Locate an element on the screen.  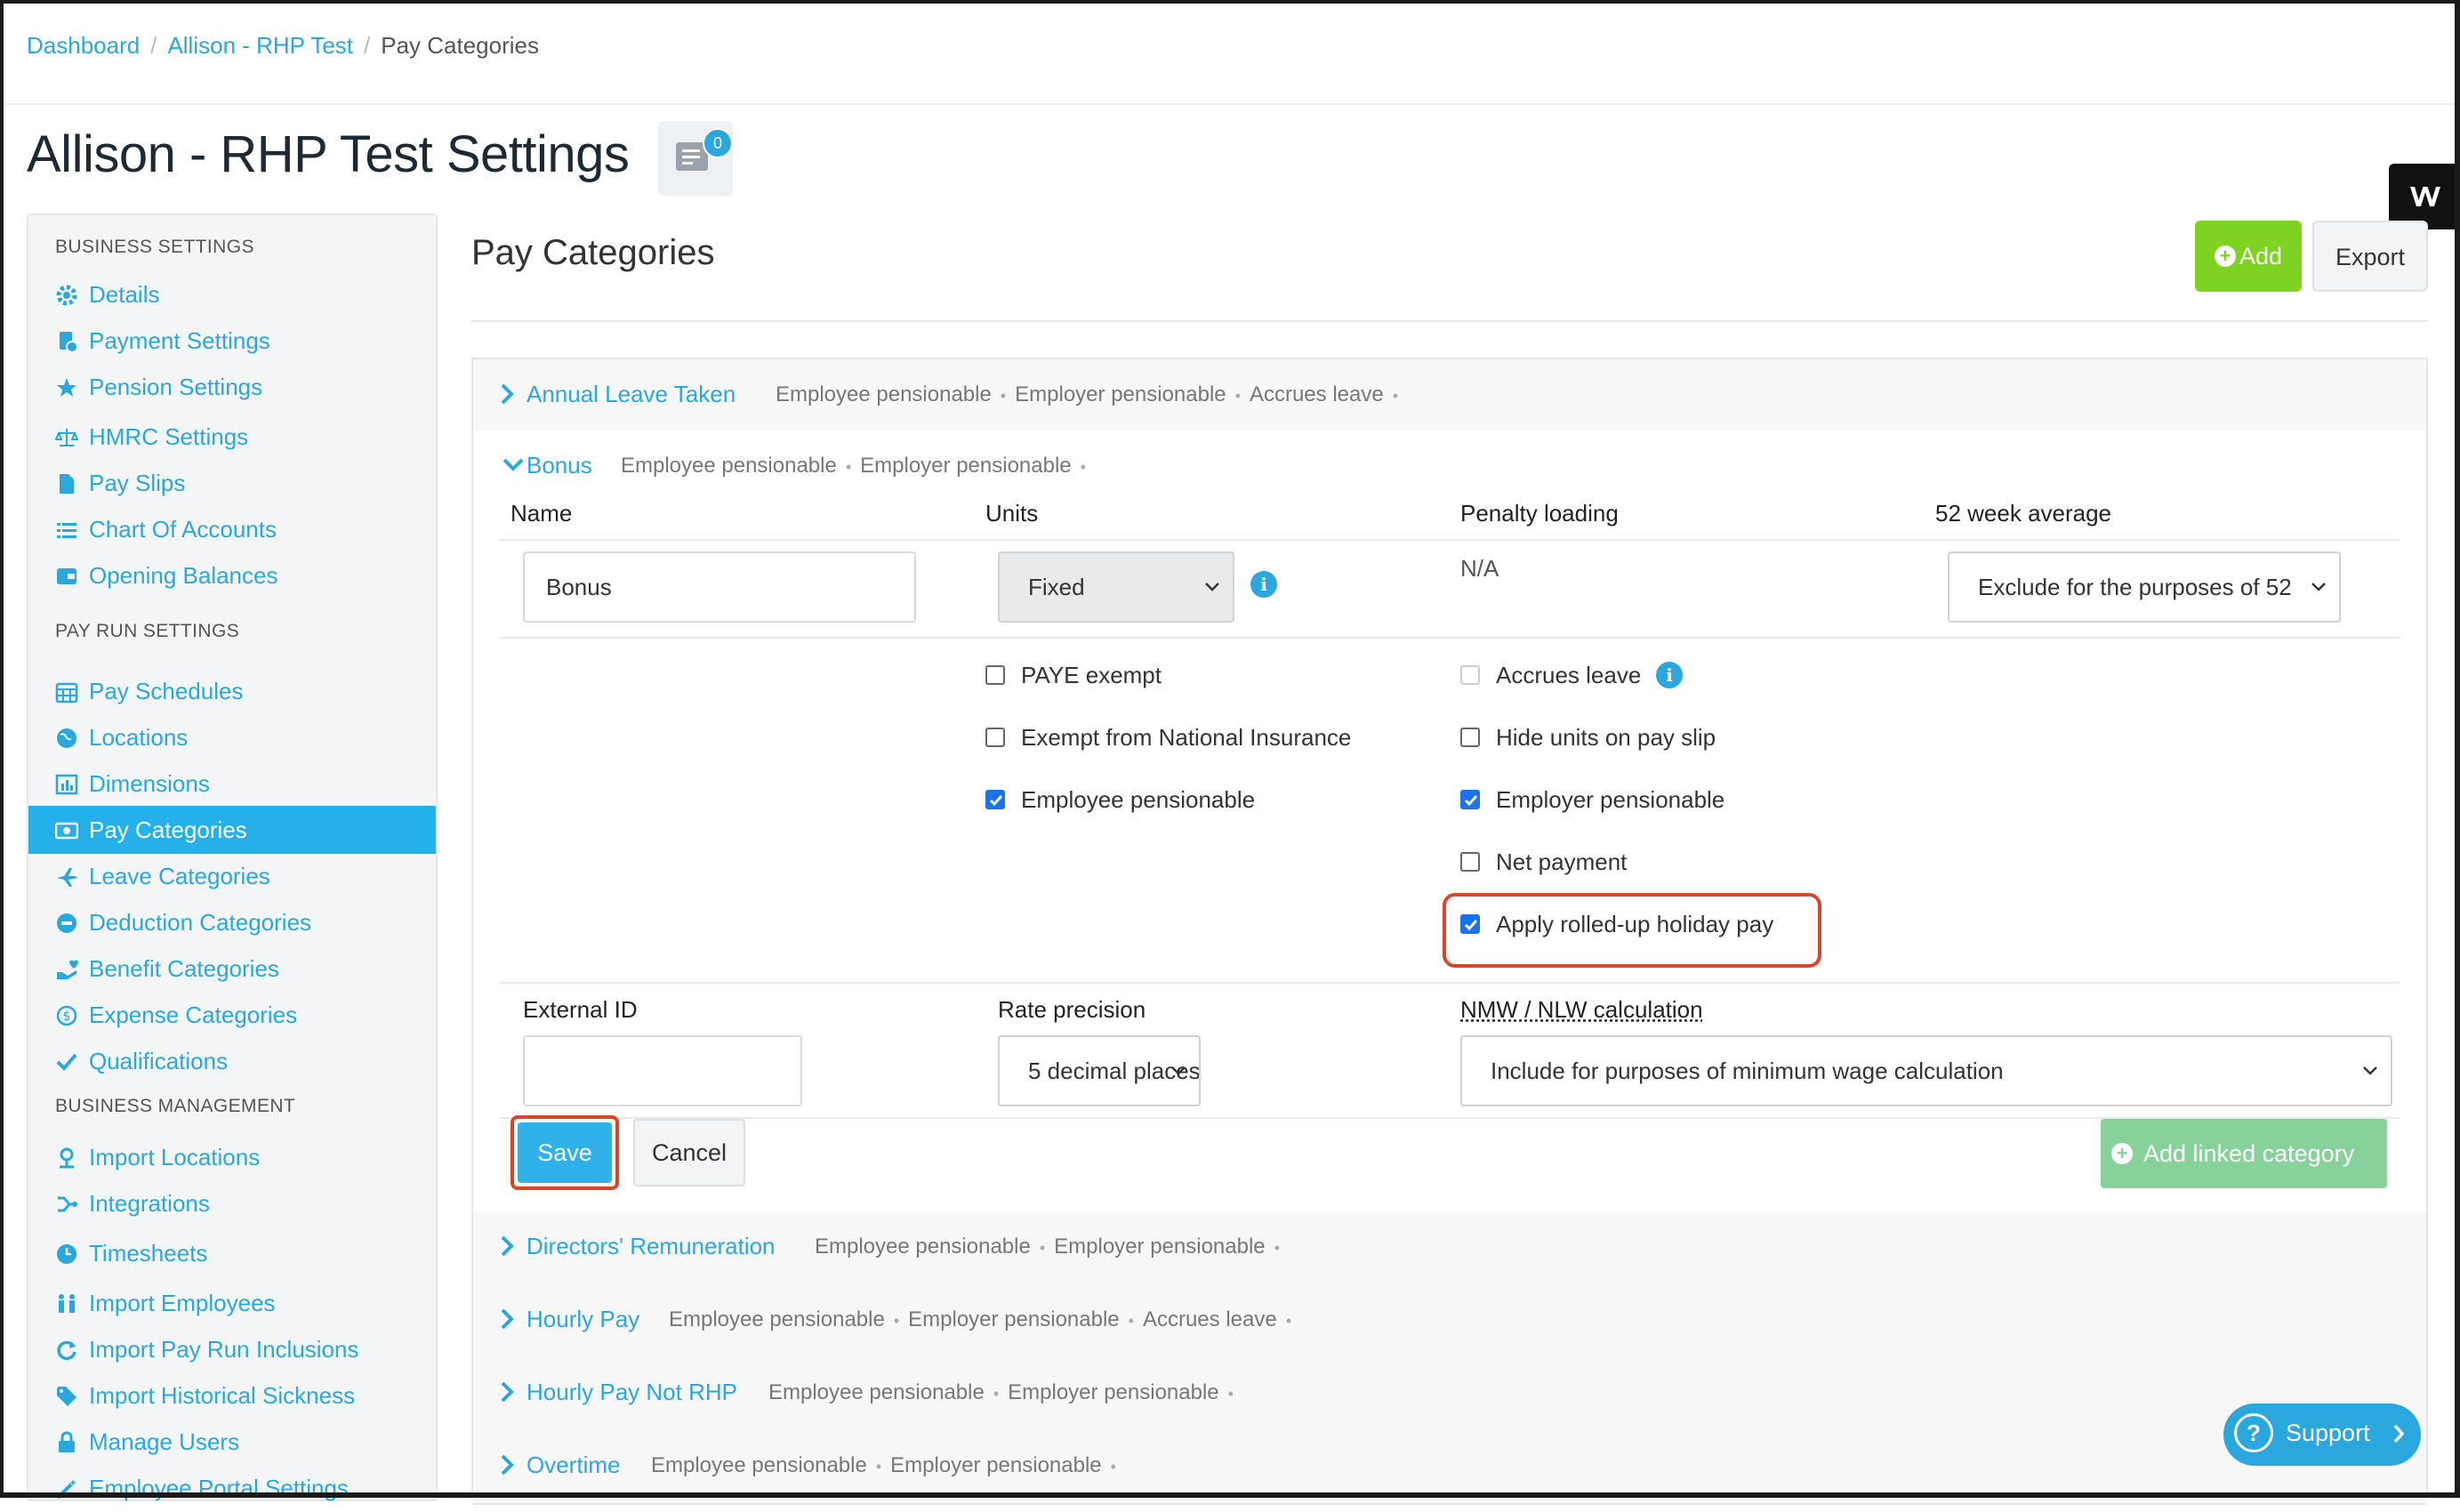
breadcrumb-business: Allison - RHP Test is located at coordinates (260, 46).